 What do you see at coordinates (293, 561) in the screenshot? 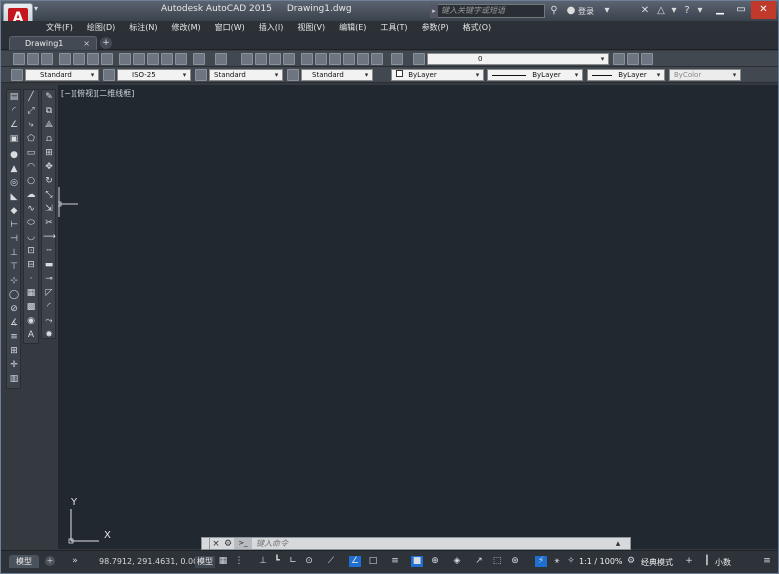
I see `ortho-icon: ∟` at bounding box center [293, 561].